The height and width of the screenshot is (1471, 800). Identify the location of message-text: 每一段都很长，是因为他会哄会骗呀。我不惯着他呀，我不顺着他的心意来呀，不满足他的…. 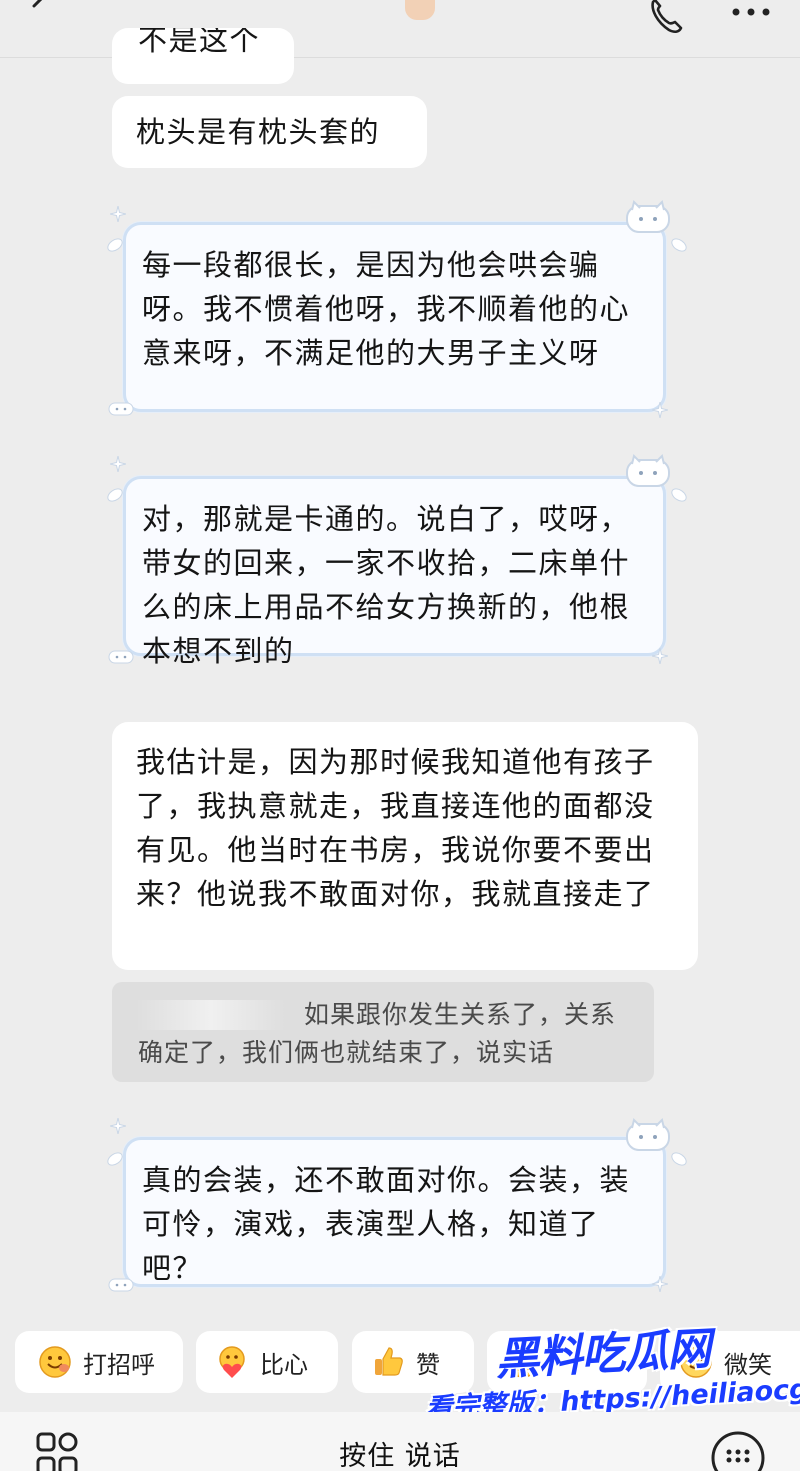
(386, 309).